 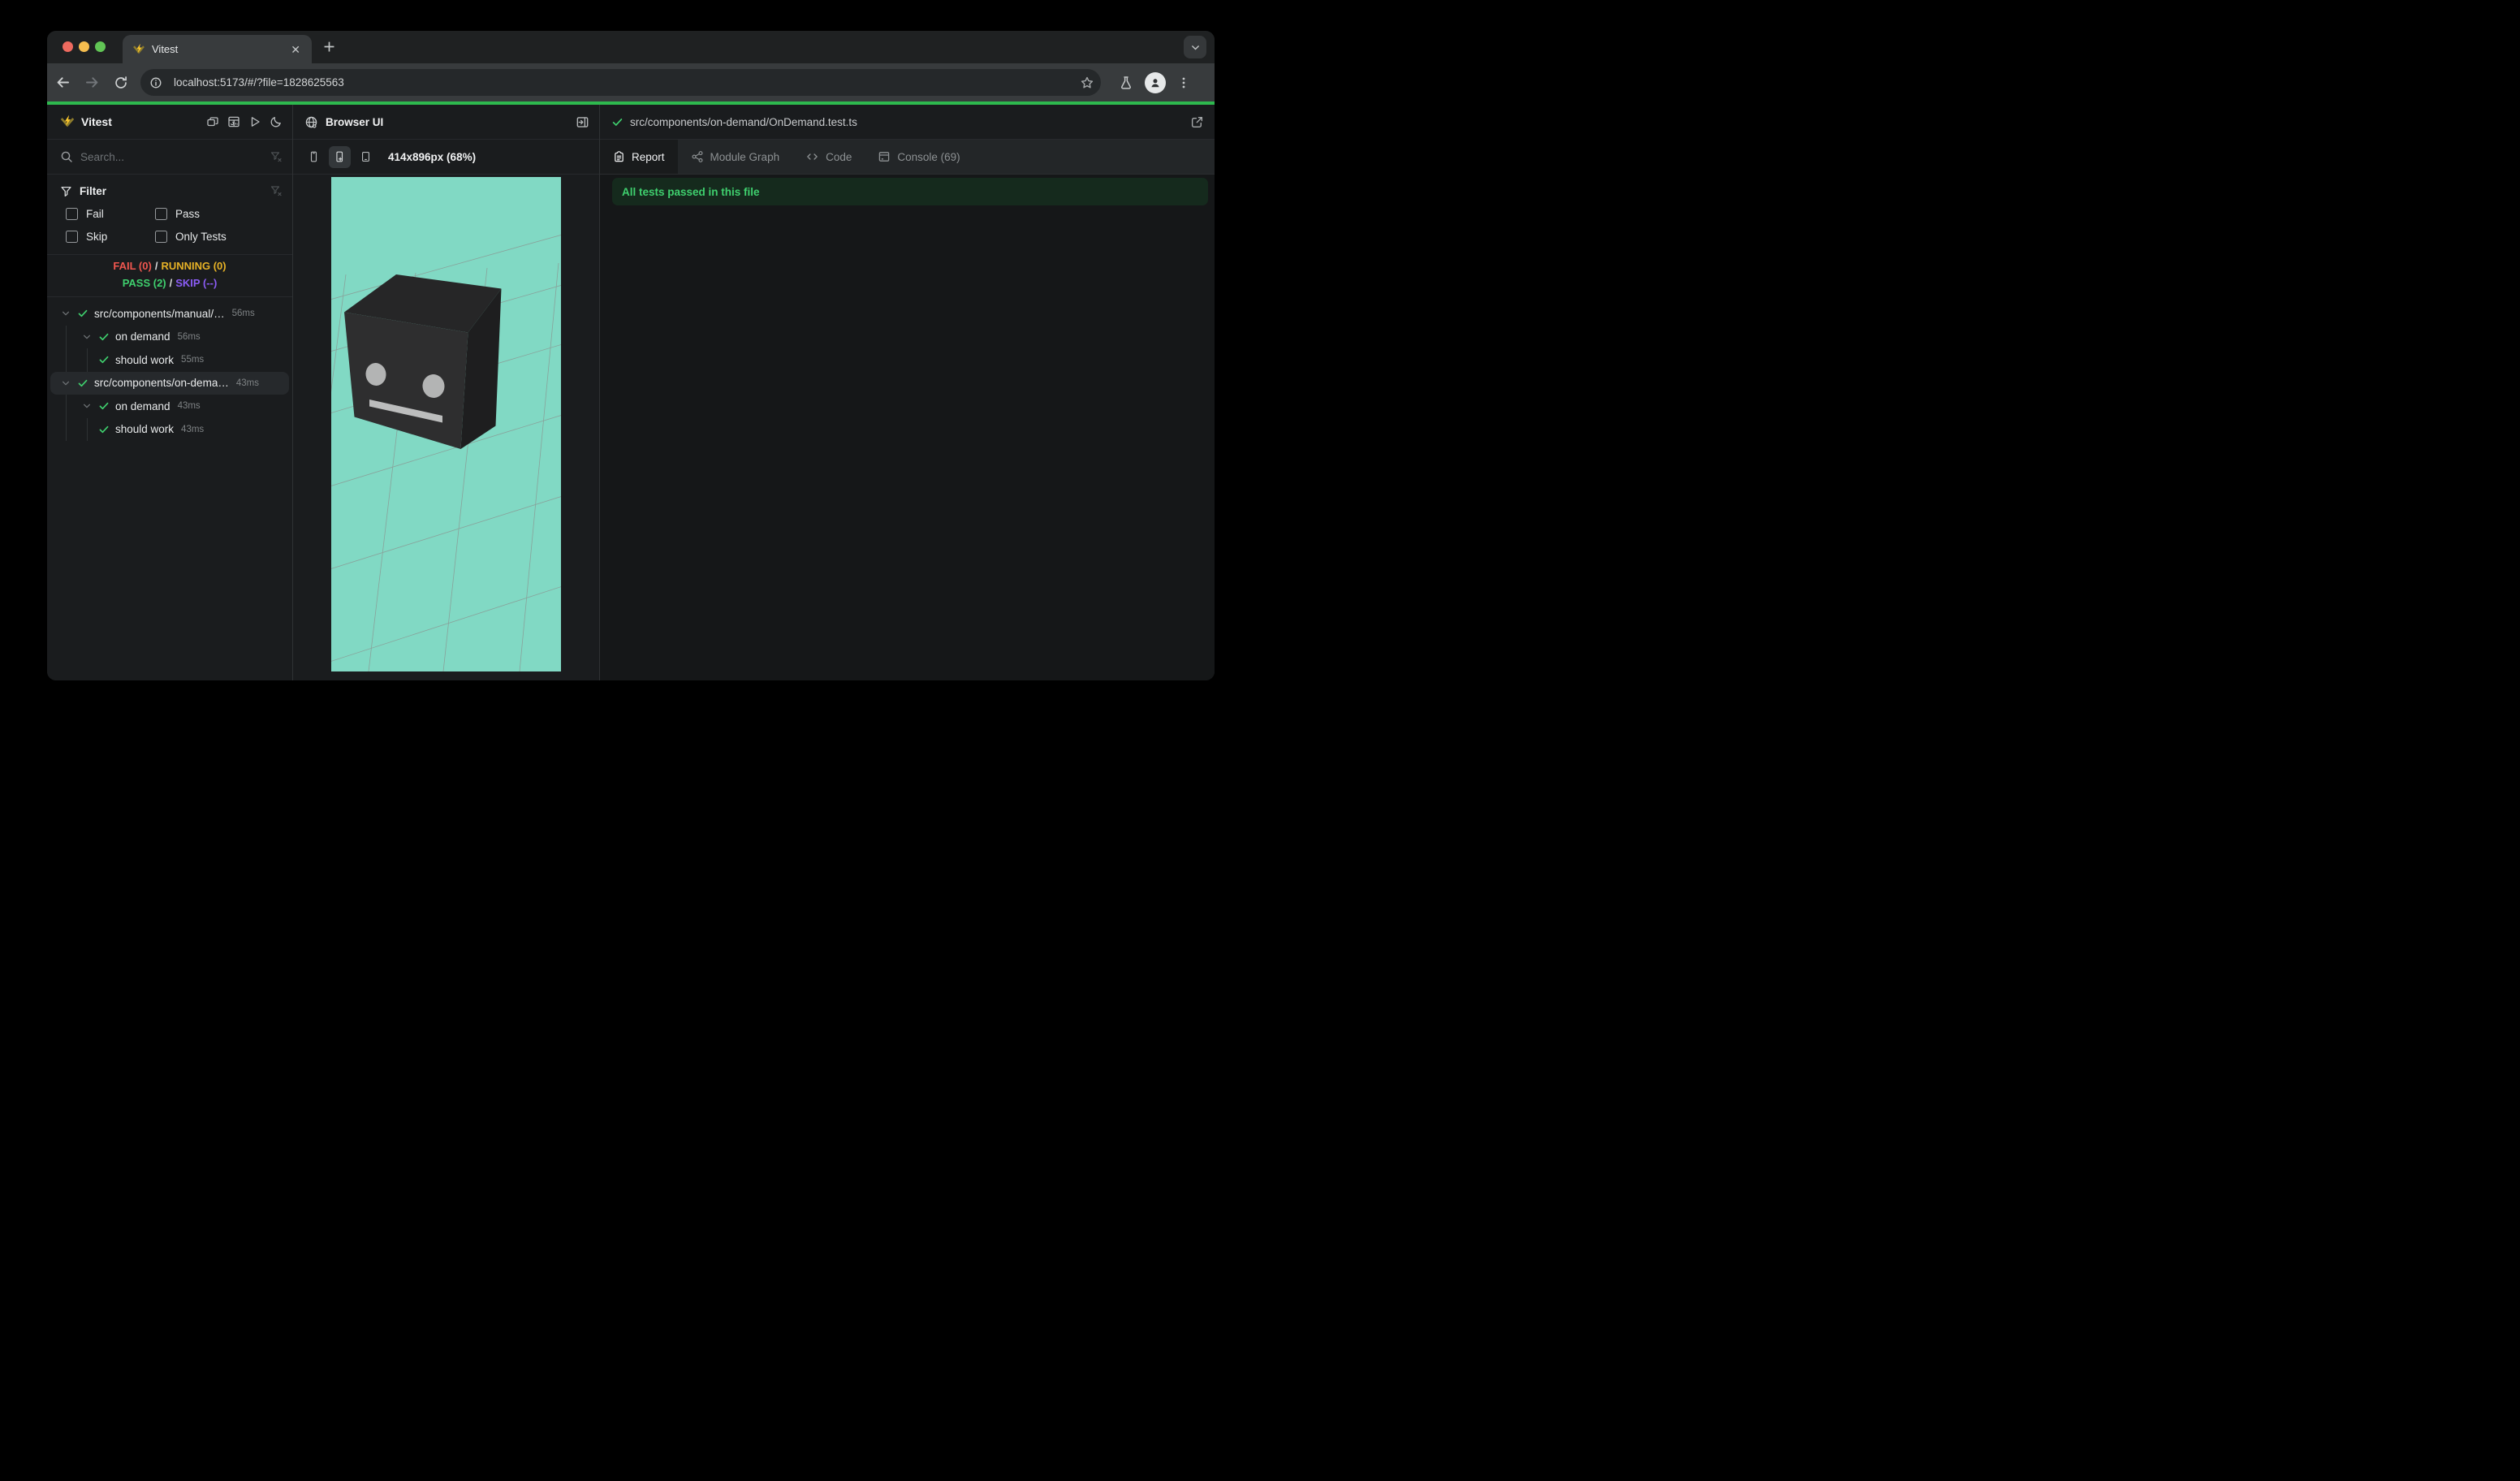 I want to click on dark-mode-moon-icon, so click(x=276, y=121).